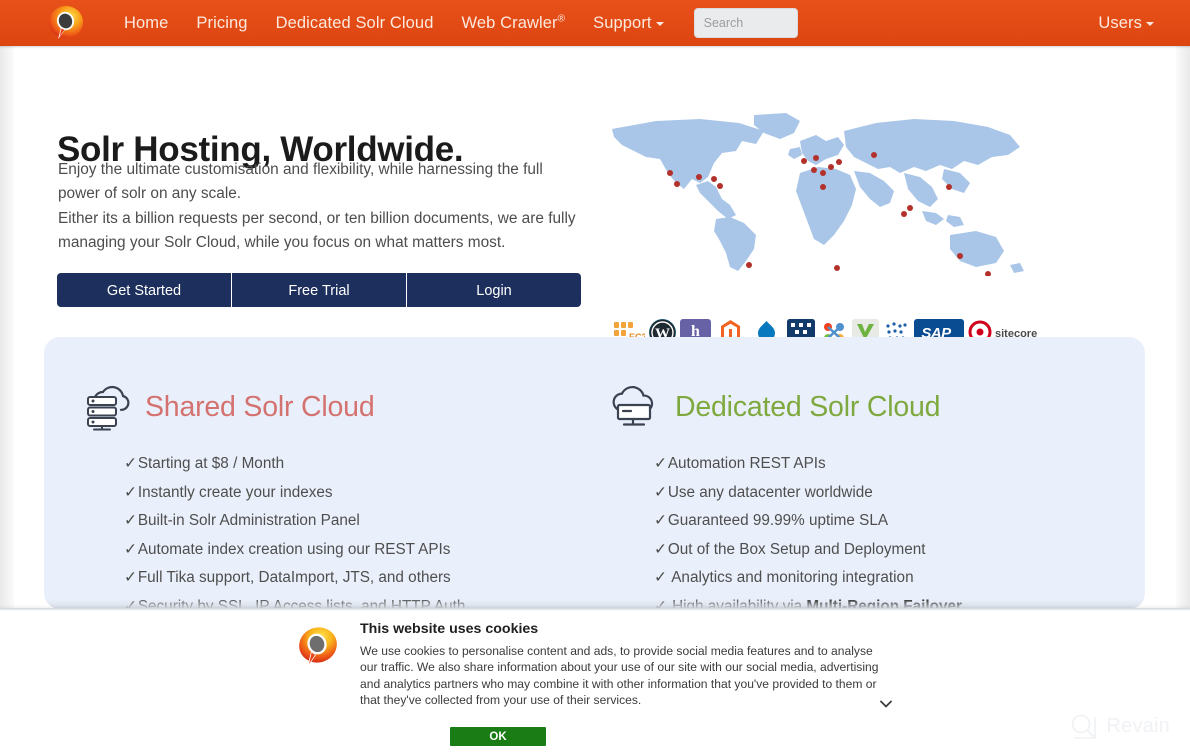 This screenshot has height=753, width=1190. Describe the element at coordinates (770, 492) in the screenshot. I see `feature-text: Use any datacenter worldwide` at that location.